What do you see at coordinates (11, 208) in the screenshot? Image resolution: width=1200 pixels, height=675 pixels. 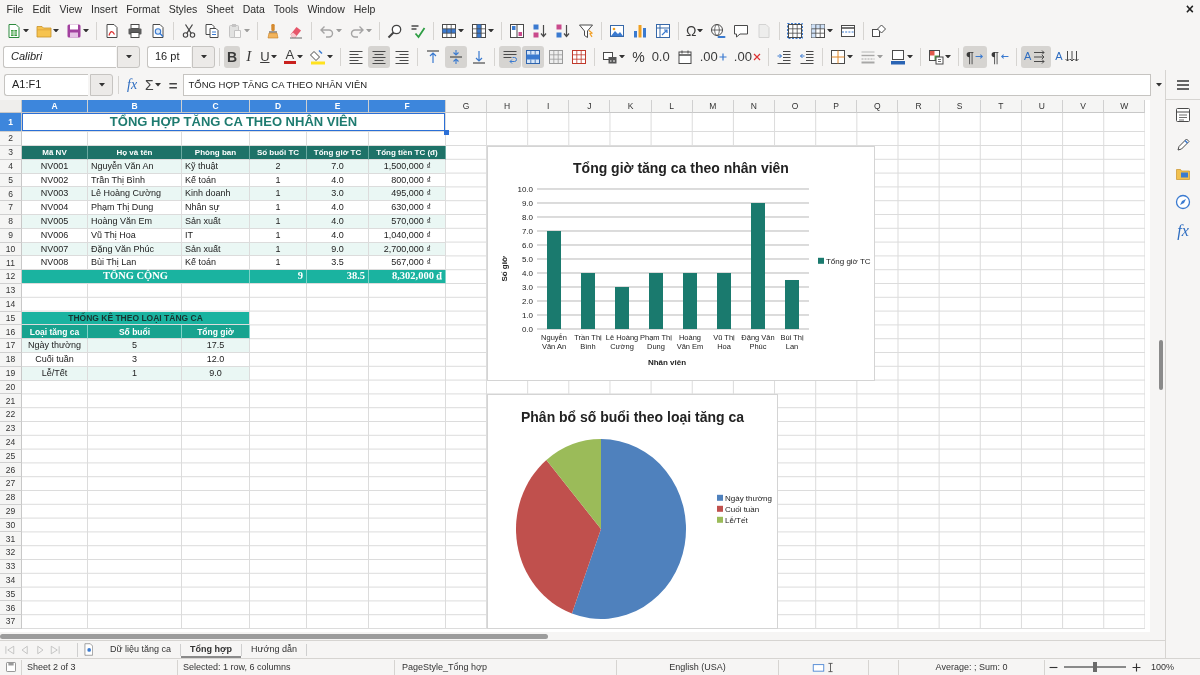 I see `row-header: 7` at bounding box center [11, 208].